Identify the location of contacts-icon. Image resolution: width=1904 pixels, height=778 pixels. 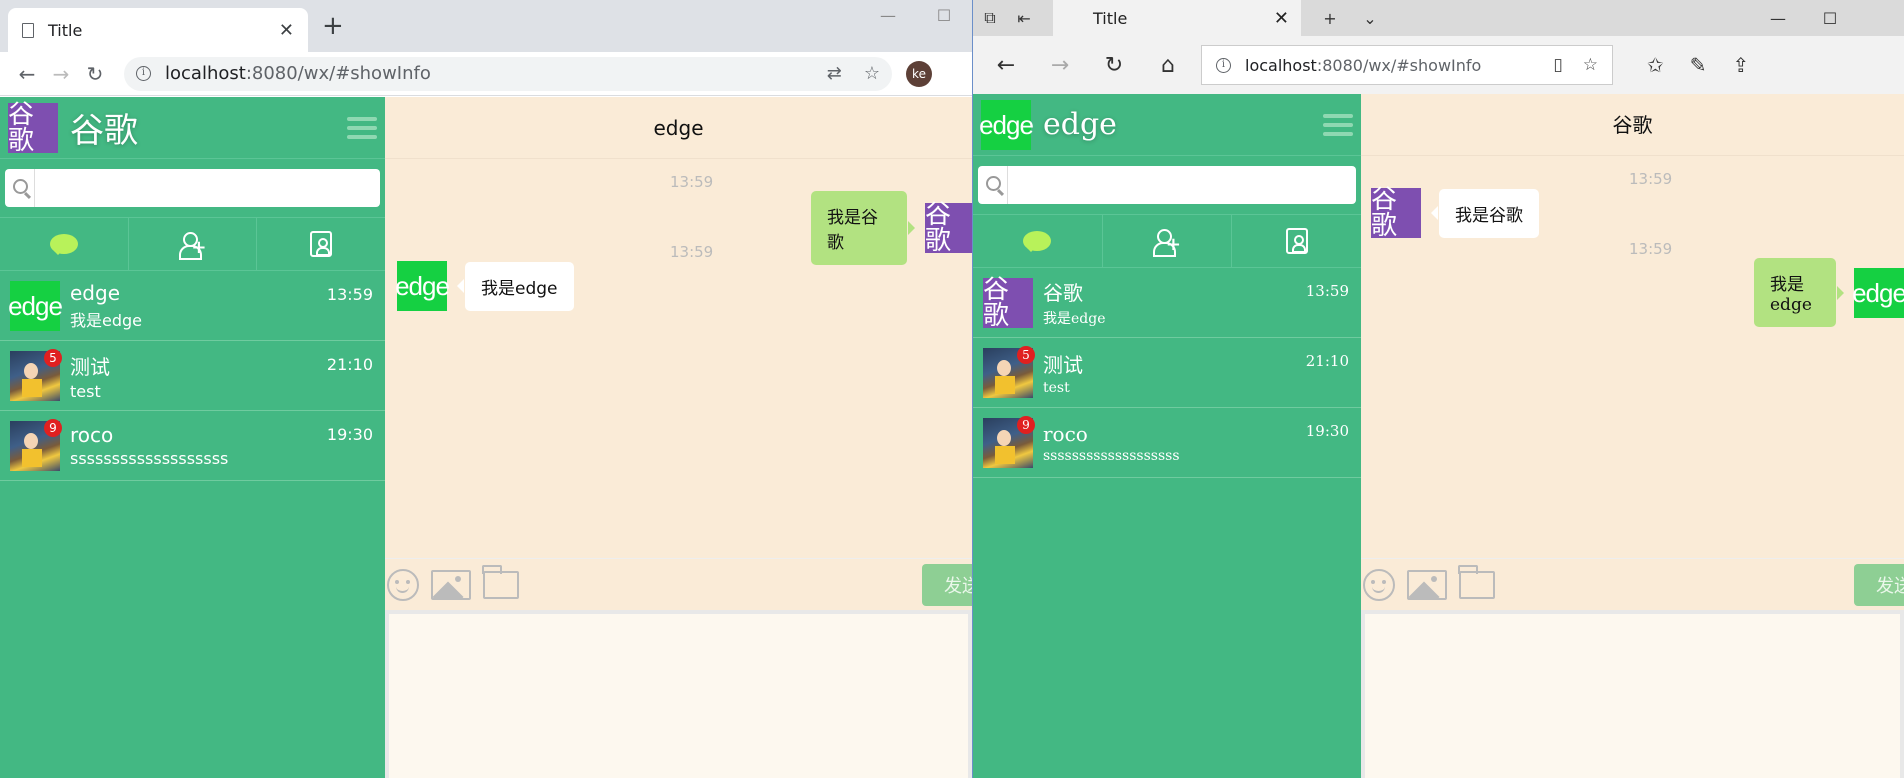
(1296, 241).